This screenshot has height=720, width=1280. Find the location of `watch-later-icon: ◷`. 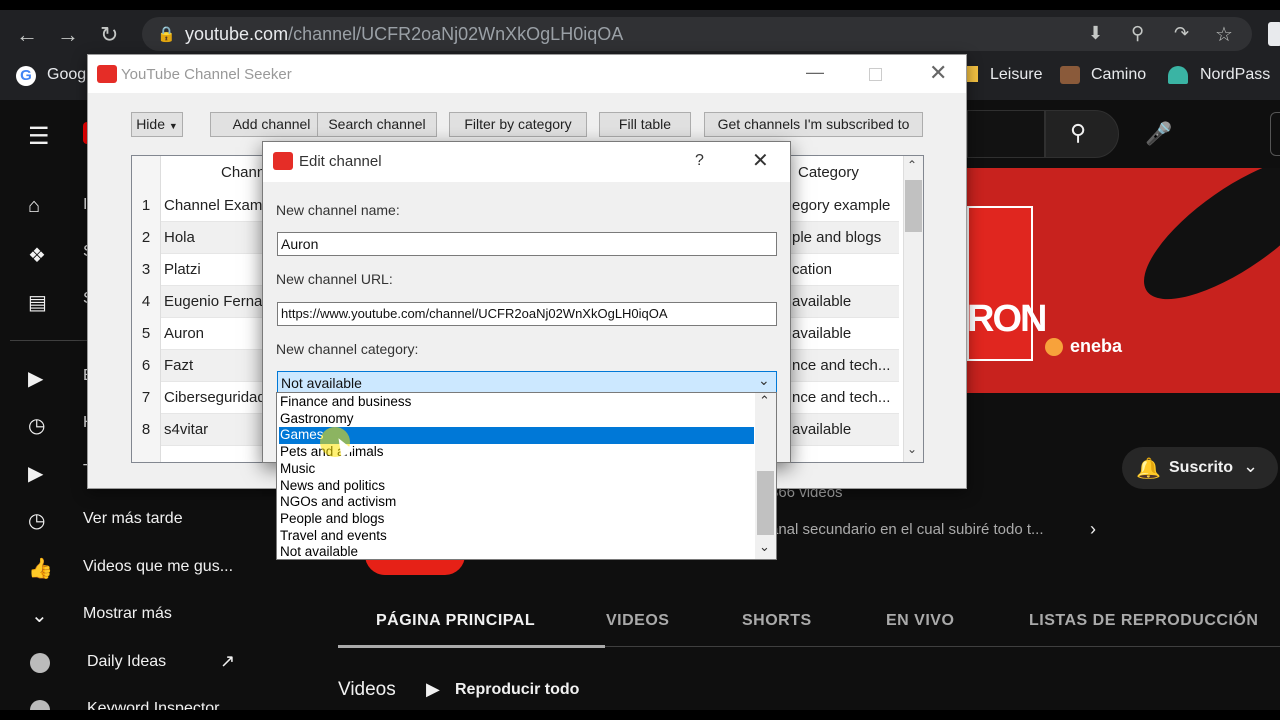

watch-later-icon: ◷ is located at coordinates (36, 520).